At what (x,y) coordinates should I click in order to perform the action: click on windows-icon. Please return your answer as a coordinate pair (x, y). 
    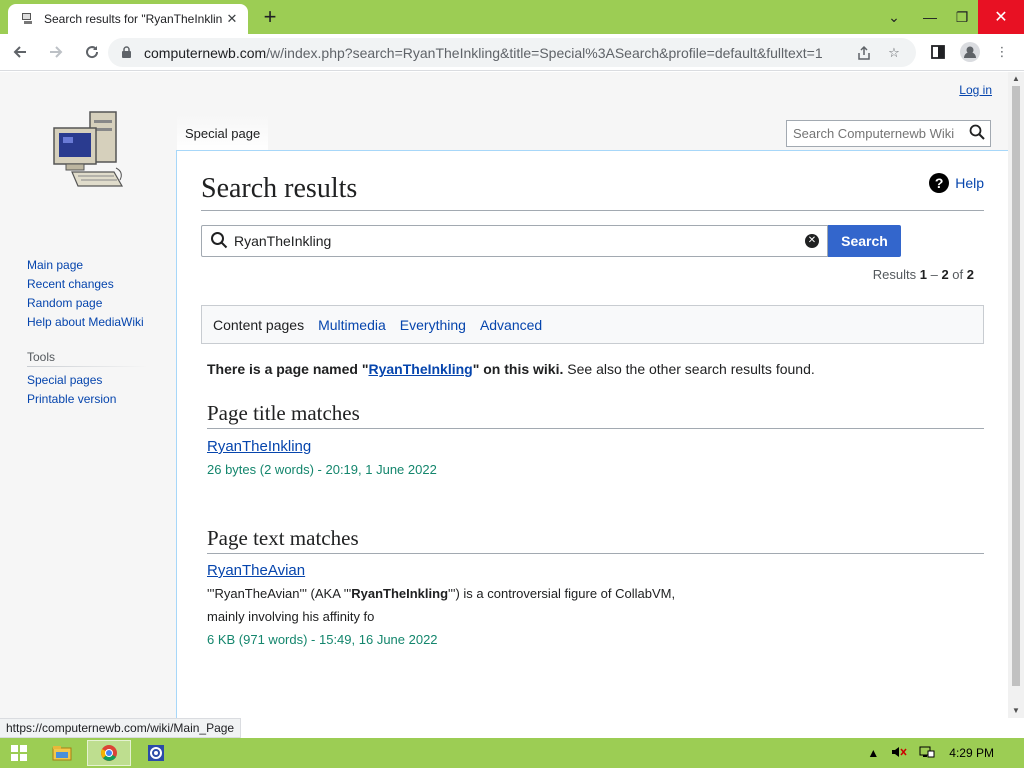
    Looking at the image, I should click on (19, 753).